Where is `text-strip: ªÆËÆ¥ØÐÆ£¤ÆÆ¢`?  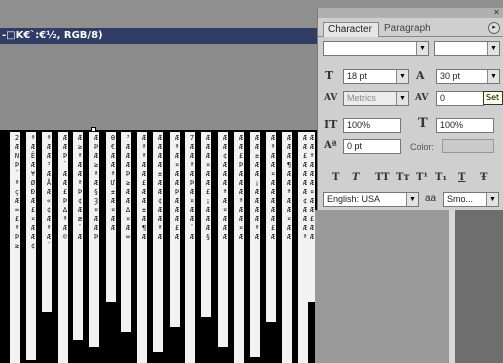
text-strip: ªÆËÆ¥ØÐÆ£¤ÆÆ¢ is located at coordinates (31, 246).